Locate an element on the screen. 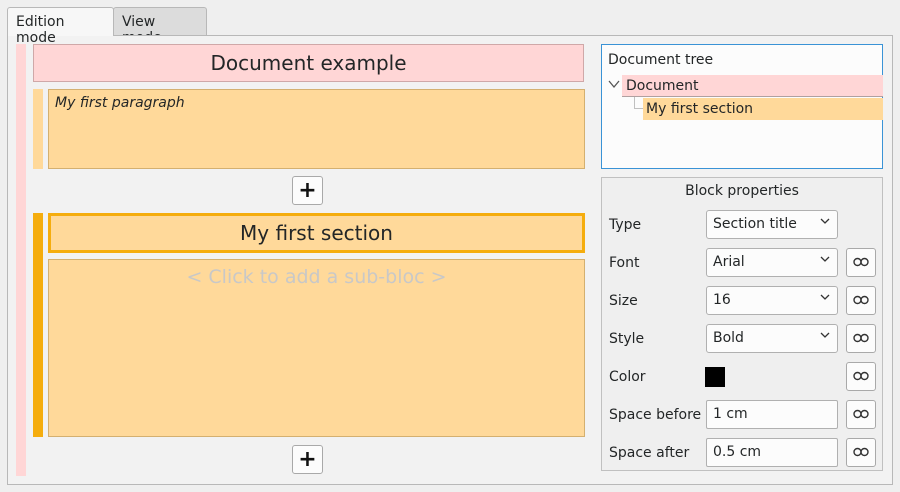 The width and height of the screenshot is (900, 492). type-select: Section title is located at coordinates (772, 224).